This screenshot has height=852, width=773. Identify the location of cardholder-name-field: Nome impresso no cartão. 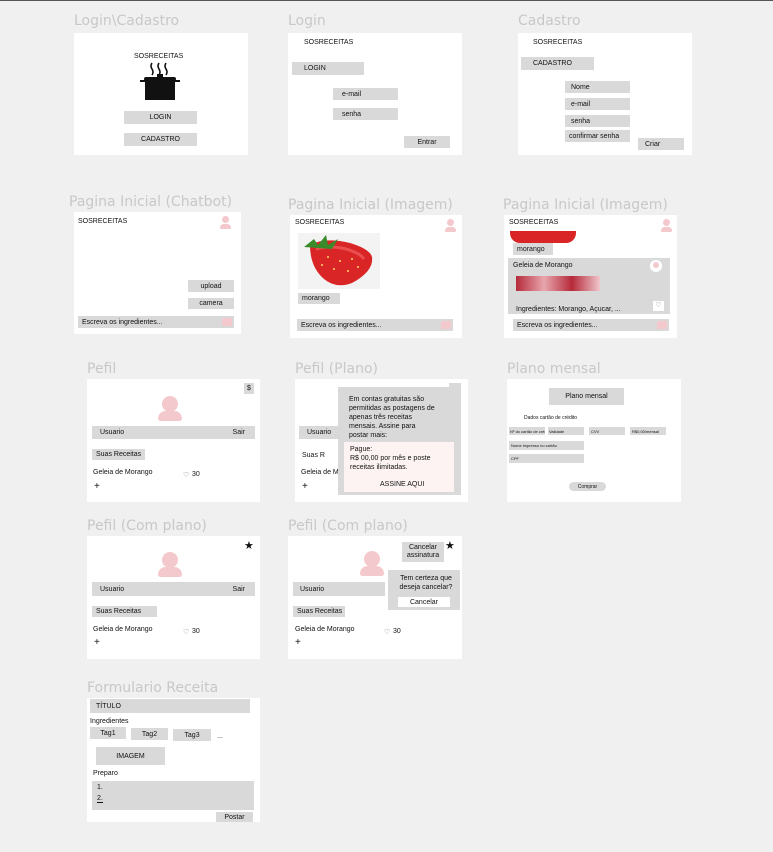
(546, 445).